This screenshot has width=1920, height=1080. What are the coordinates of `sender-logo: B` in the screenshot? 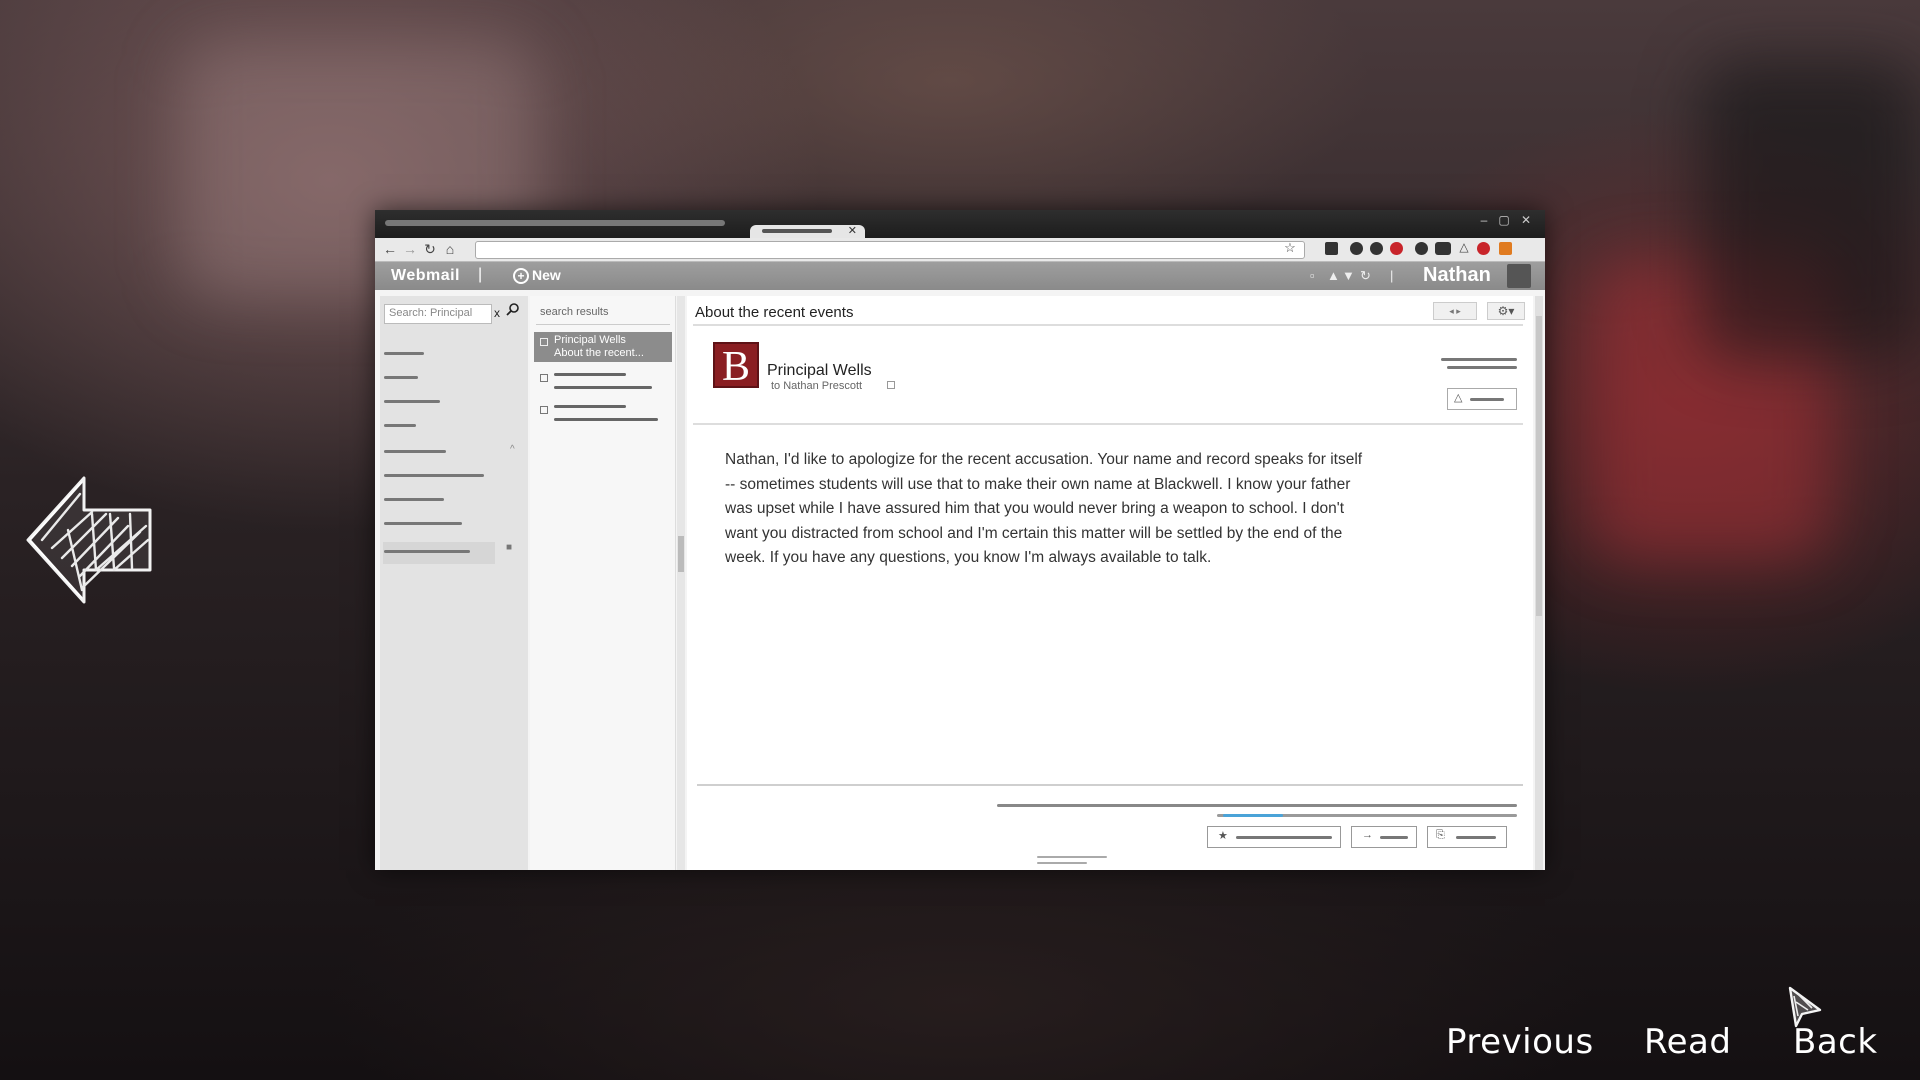 It's located at (736, 366).